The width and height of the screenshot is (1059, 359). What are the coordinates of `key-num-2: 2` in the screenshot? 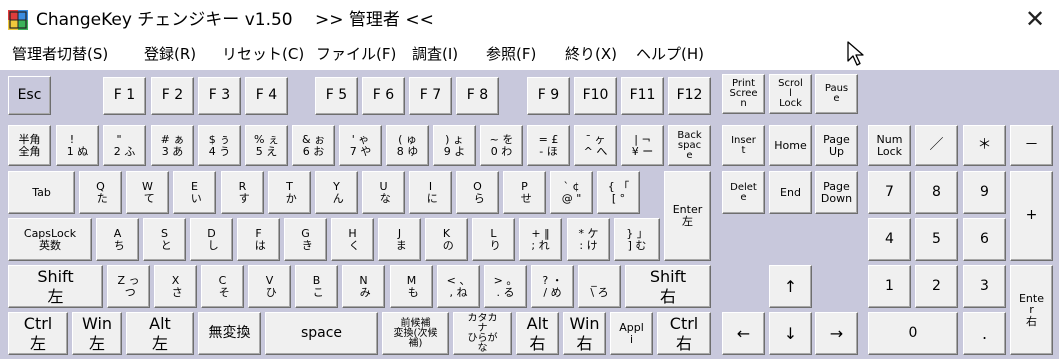 It's located at (936, 286).